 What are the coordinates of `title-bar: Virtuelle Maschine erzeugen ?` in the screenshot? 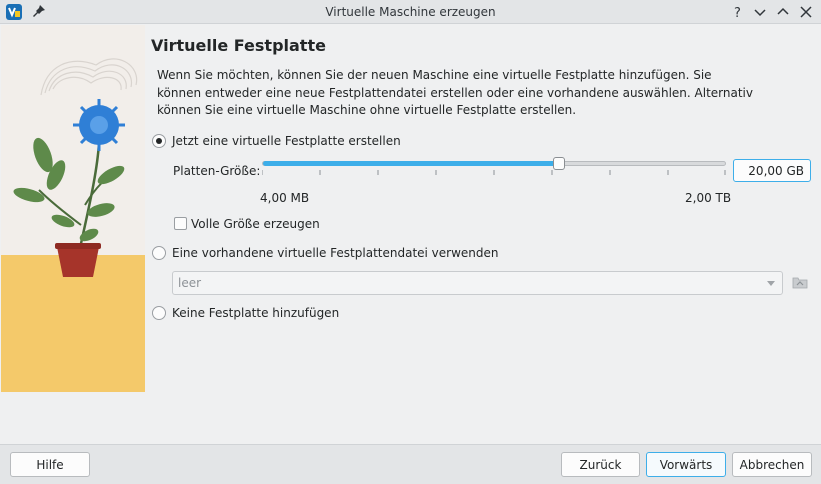 It's located at (410, 12).